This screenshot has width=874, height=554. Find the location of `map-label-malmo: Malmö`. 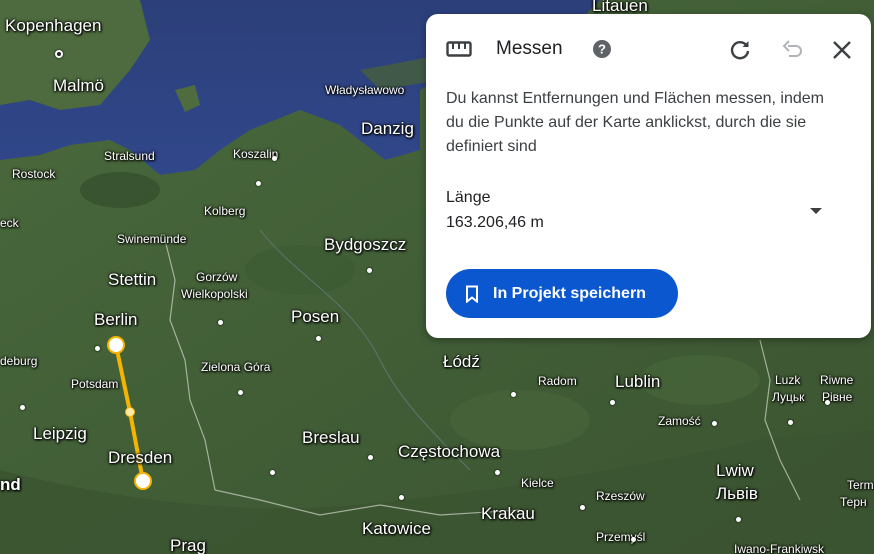

map-label-malmo: Malmö is located at coordinates (78, 85).